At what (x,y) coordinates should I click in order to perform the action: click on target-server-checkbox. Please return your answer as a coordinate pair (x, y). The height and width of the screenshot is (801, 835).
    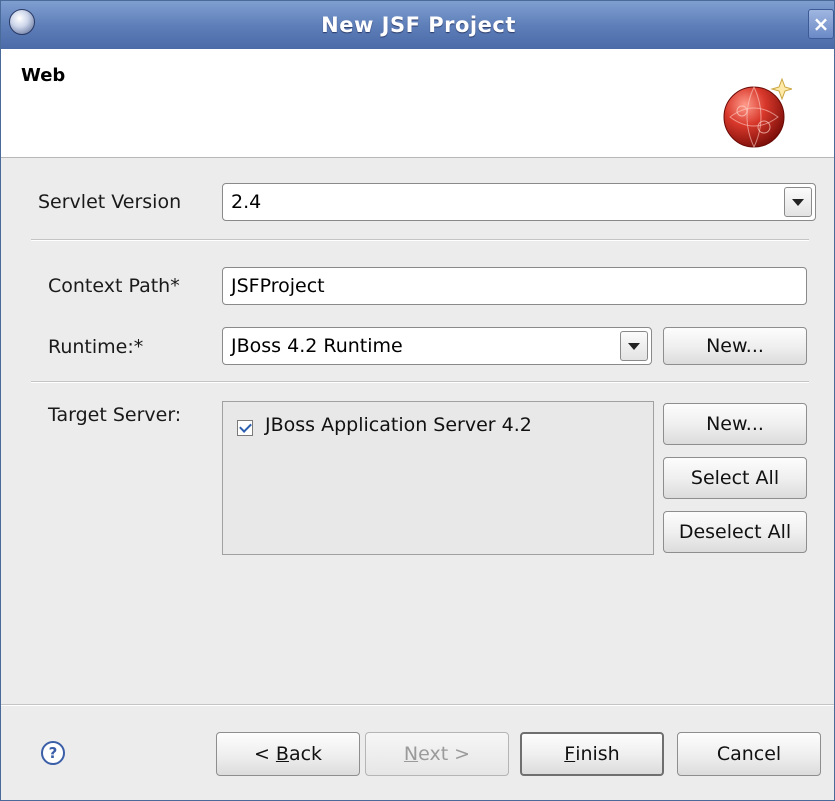
    Looking at the image, I should click on (245, 428).